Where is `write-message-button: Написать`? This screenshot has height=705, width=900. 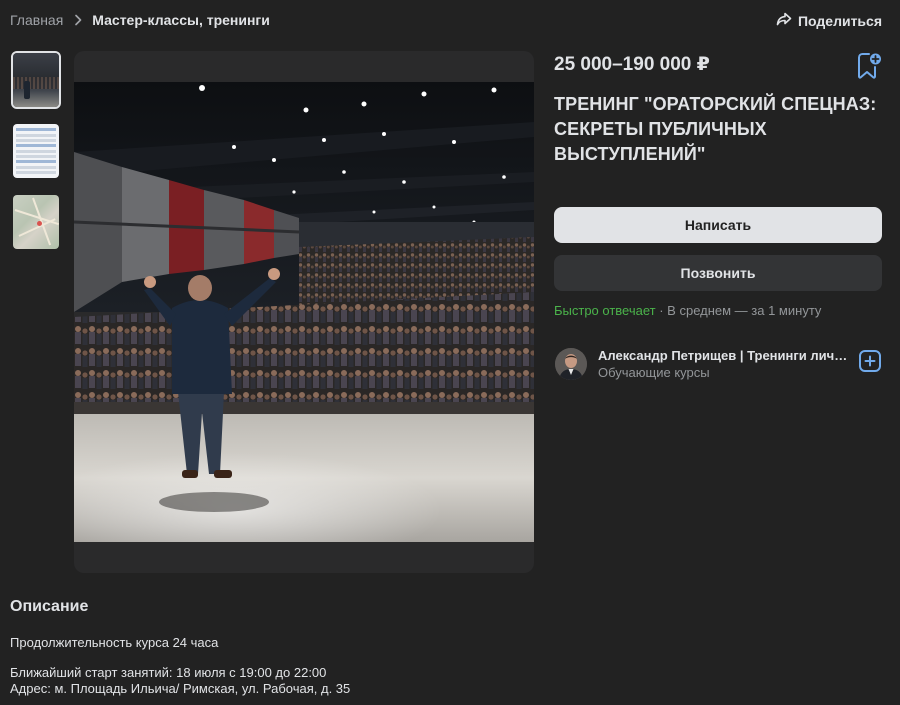
write-message-button: Написать is located at coordinates (718, 225).